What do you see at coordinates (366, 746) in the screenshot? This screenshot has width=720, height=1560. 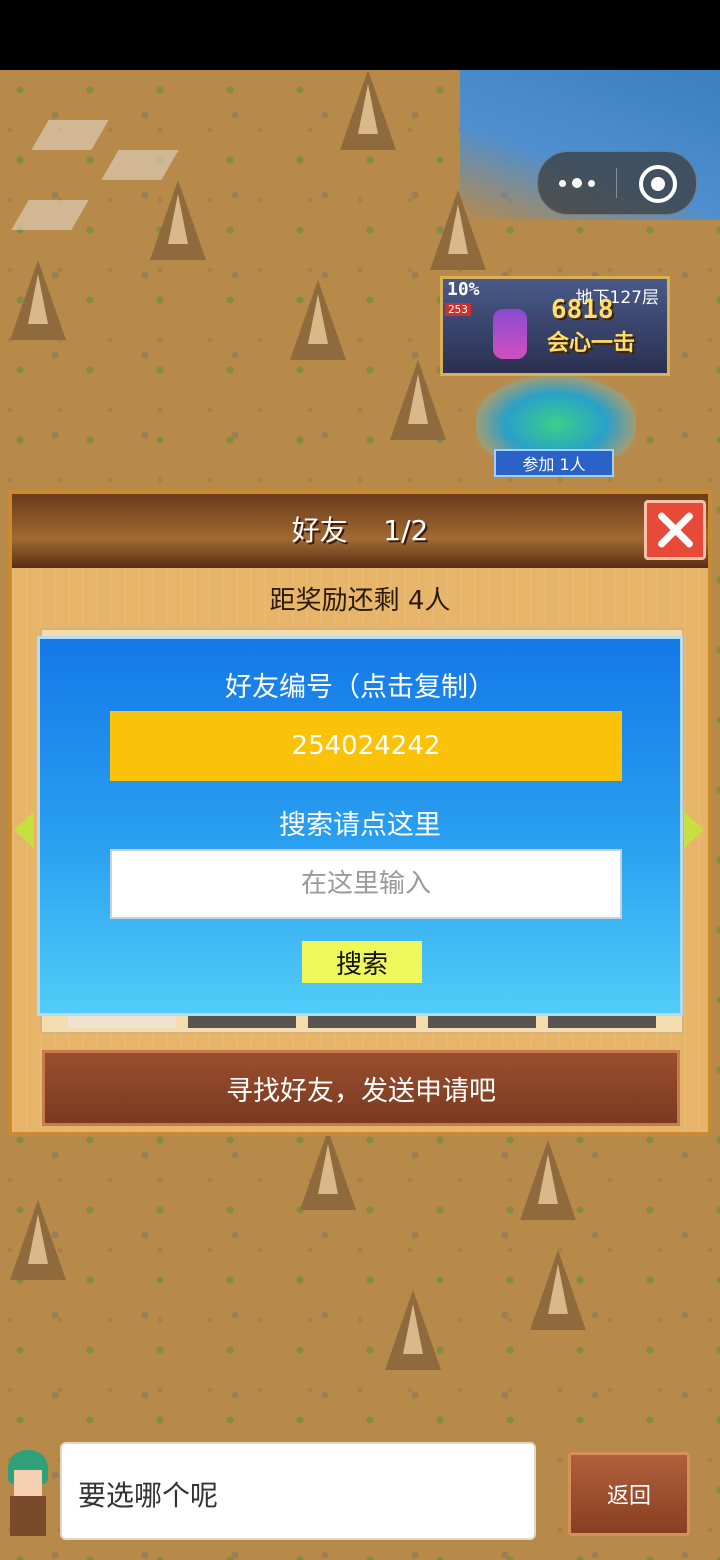 I see `friend-id-copy-field: 254024242` at bounding box center [366, 746].